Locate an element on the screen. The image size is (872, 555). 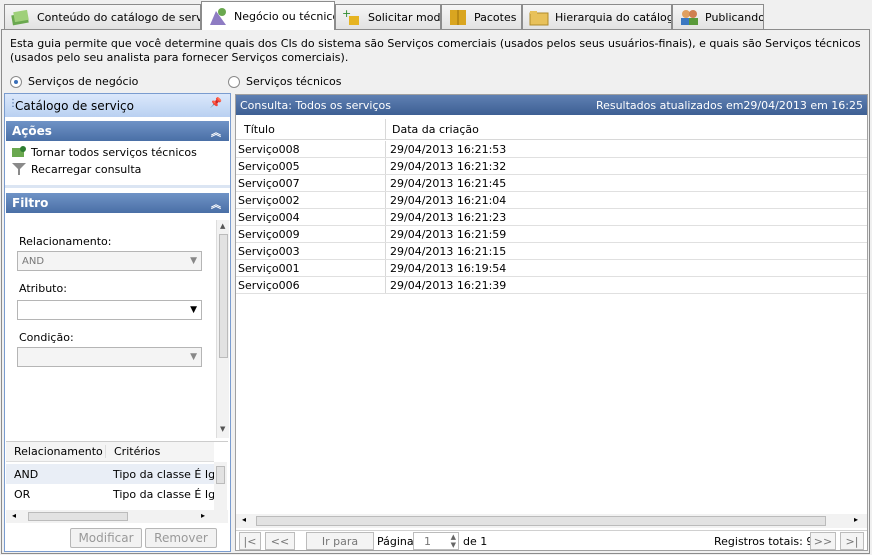
radio-business-services: Serviços de negócio is located at coordinates (74, 81).